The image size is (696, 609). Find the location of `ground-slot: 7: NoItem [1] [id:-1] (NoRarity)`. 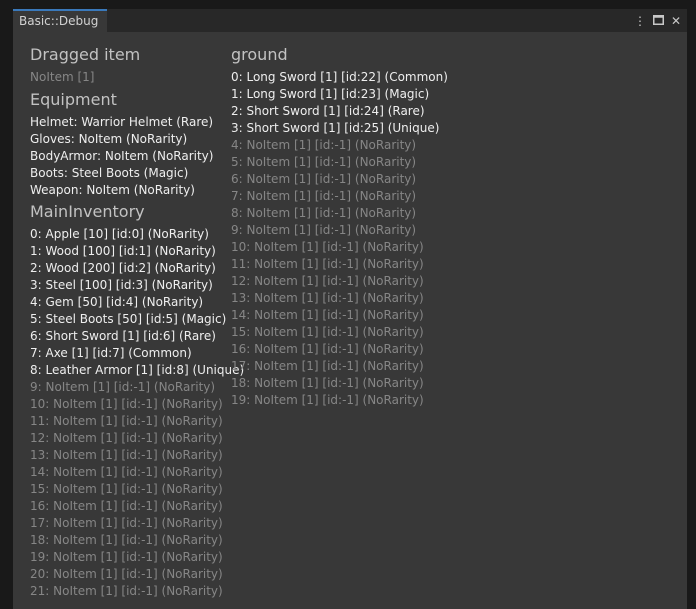

ground-slot: 7: NoItem [1] [id:-1] (NoRarity) is located at coordinates (324, 196).